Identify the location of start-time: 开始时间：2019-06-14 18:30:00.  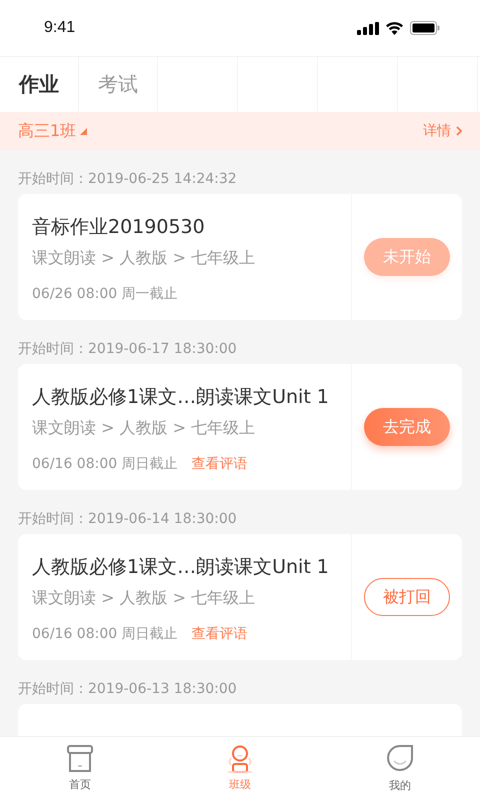
(128, 519).